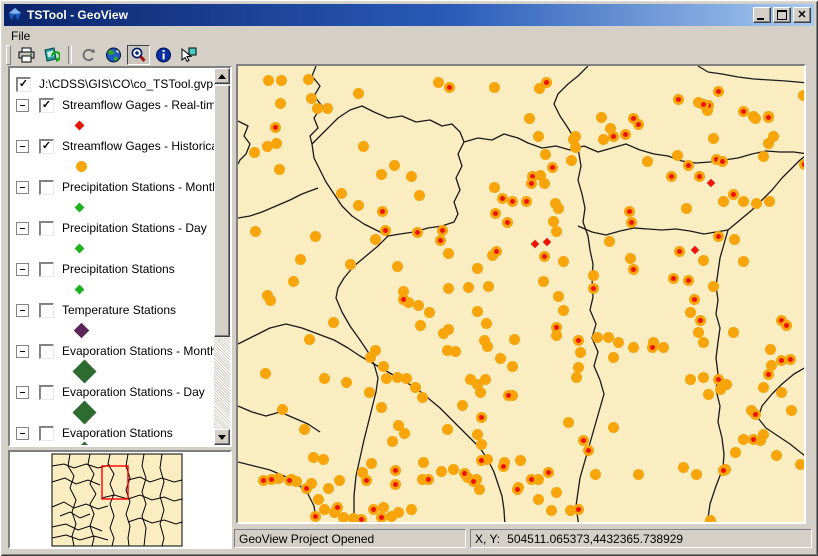 The height and width of the screenshot is (556, 818). I want to click on project-label: J:\CDSS\GIS\CO\co_TSTool.gvp, so click(126, 84).